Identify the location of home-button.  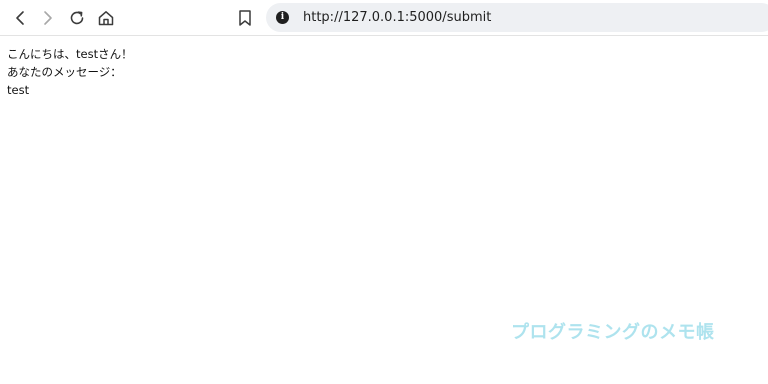
(106, 18).